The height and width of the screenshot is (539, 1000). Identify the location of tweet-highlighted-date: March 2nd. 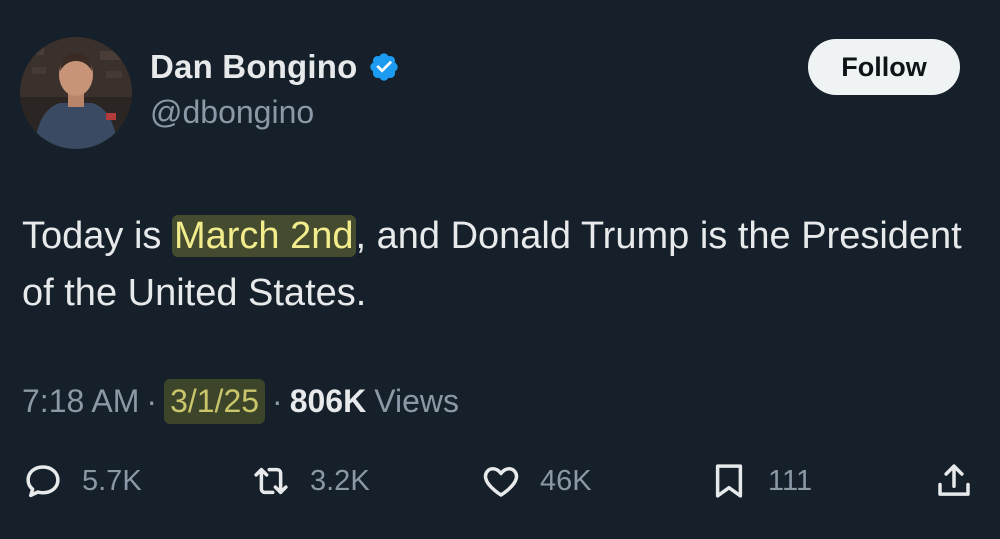
(263, 236).